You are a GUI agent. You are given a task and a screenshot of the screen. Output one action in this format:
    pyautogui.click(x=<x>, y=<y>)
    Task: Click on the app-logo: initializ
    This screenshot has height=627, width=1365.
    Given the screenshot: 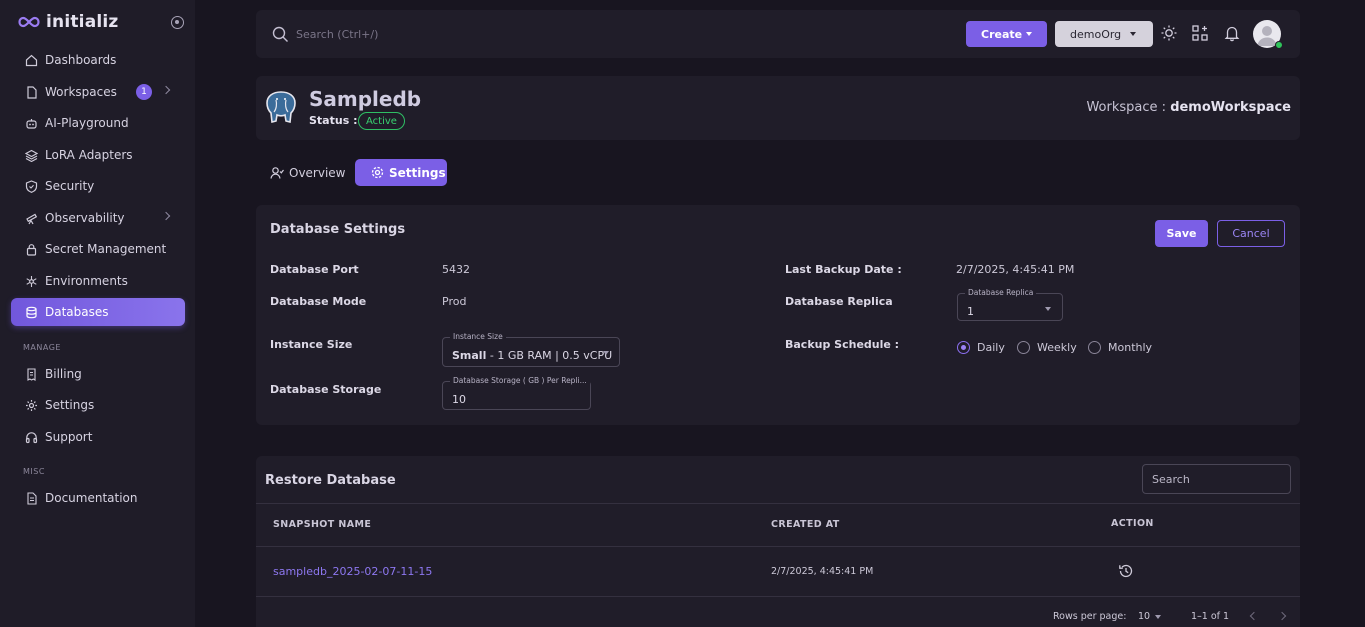 What is the action you would take?
    pyautogui.click(x=68, y=22)
    